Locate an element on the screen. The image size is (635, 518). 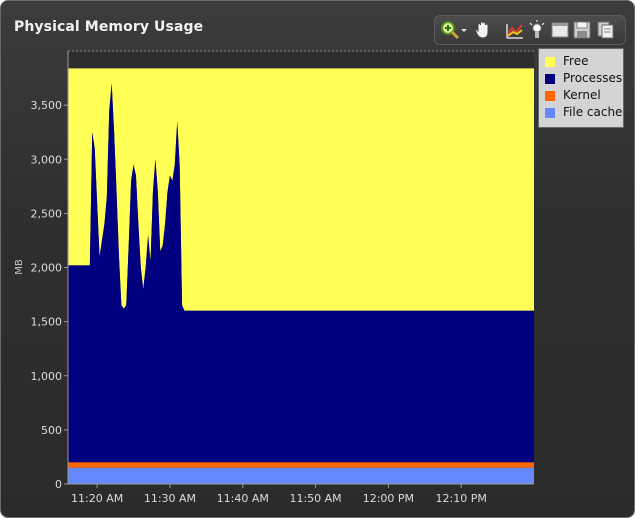
x-tick-label: 11:50 AM is located at coordinates (315, 498).